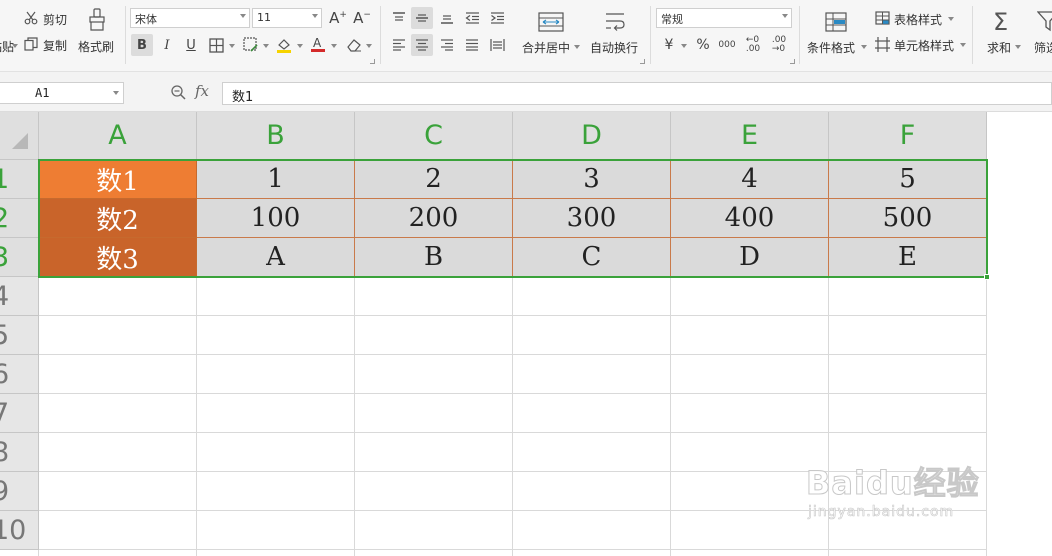  I want to click on row-header-6: 6, so click(19, 374).